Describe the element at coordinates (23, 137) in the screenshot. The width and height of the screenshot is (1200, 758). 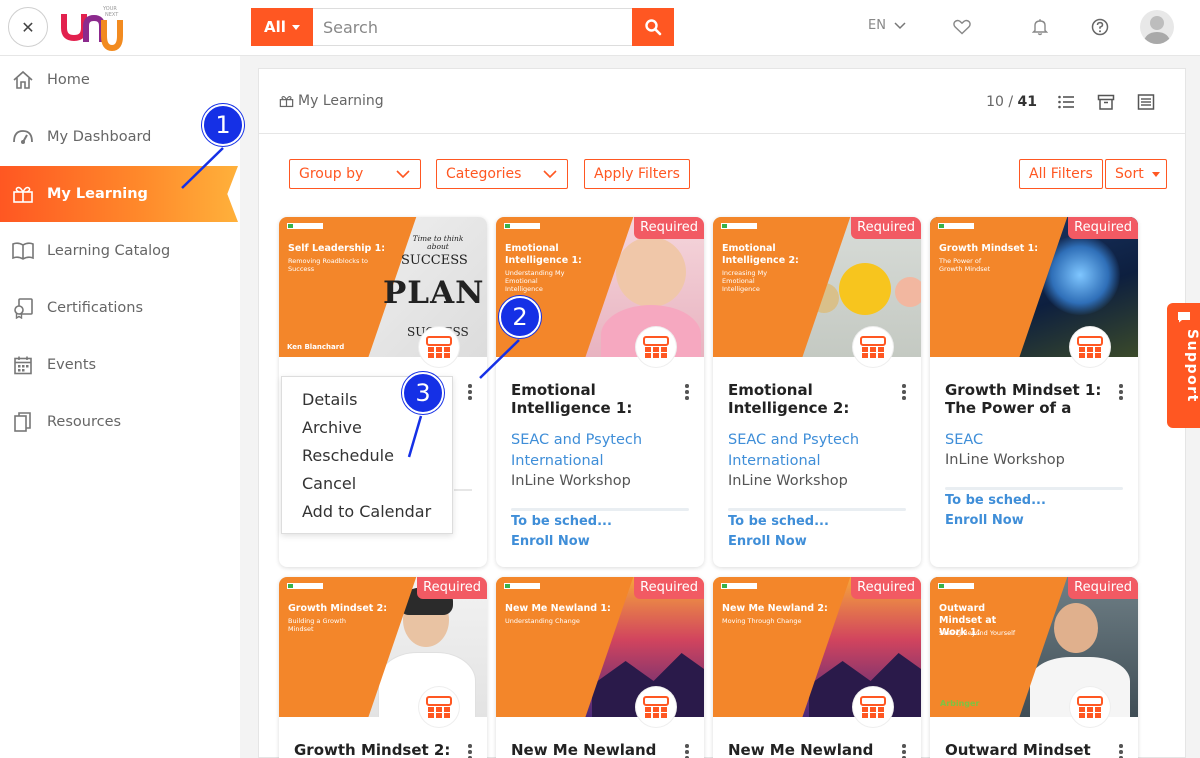
I see `dashboard-icon` at that location.